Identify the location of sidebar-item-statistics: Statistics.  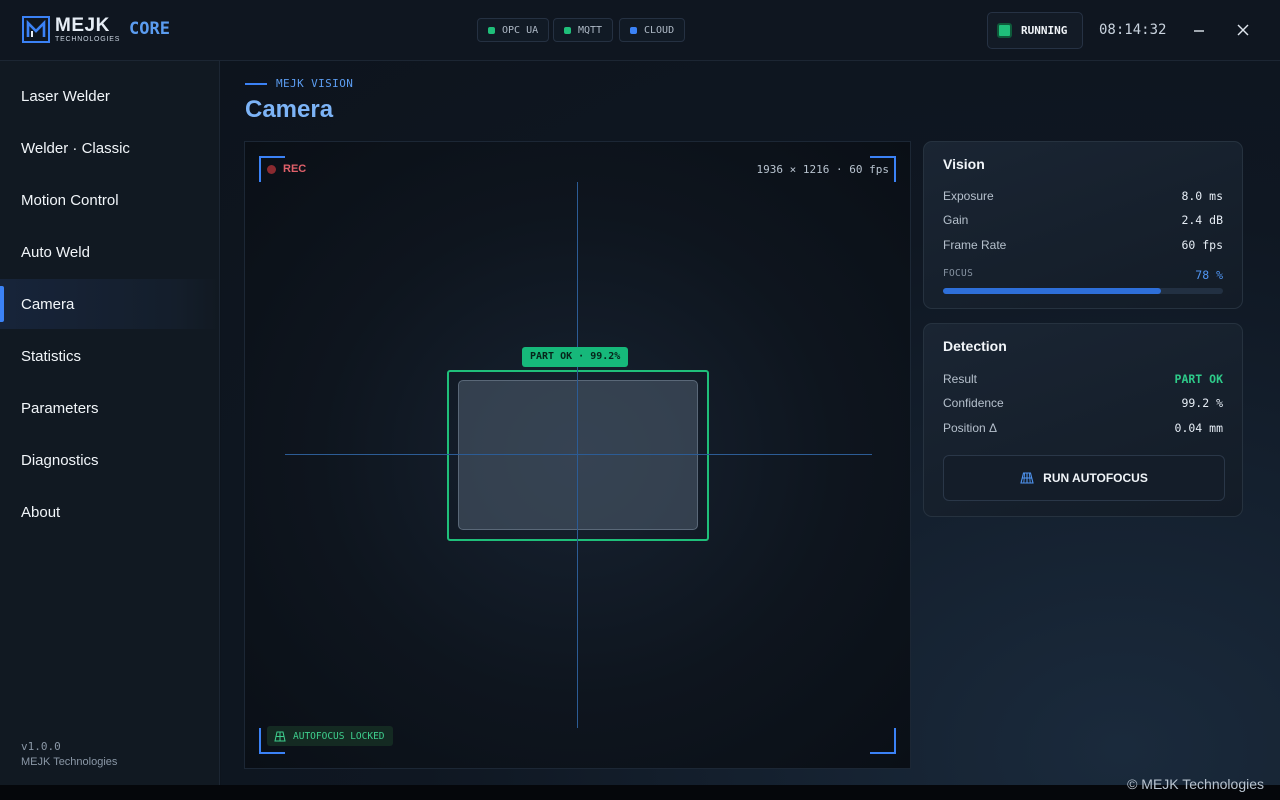
(109, 356).